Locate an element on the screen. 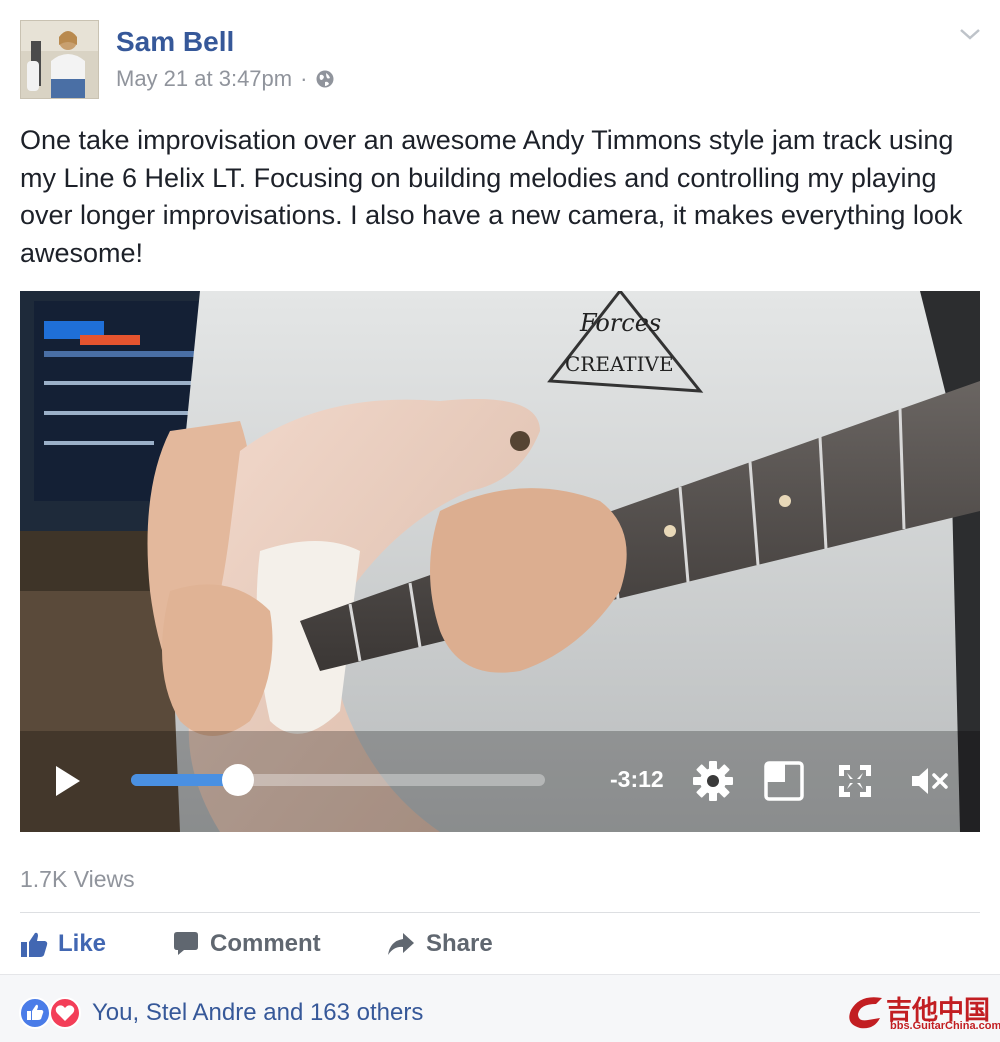  reaction-icons is located at coordinates (52, 1013).